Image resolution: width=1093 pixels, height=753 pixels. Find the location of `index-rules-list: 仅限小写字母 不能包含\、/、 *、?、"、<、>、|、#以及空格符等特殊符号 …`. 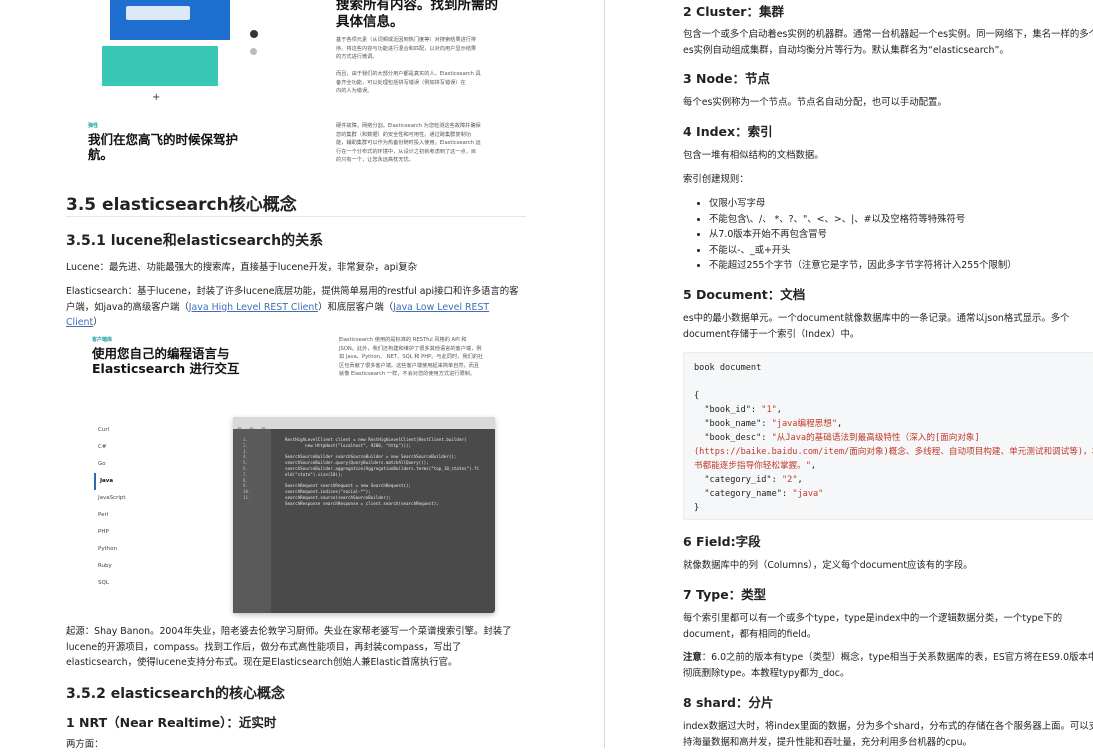

index-rules-list: 仅限小写字母 不能包含\、/、 *、?、"、<、>、|、#以及空格符等特殊符号 … is located at coordinates (888, 235).